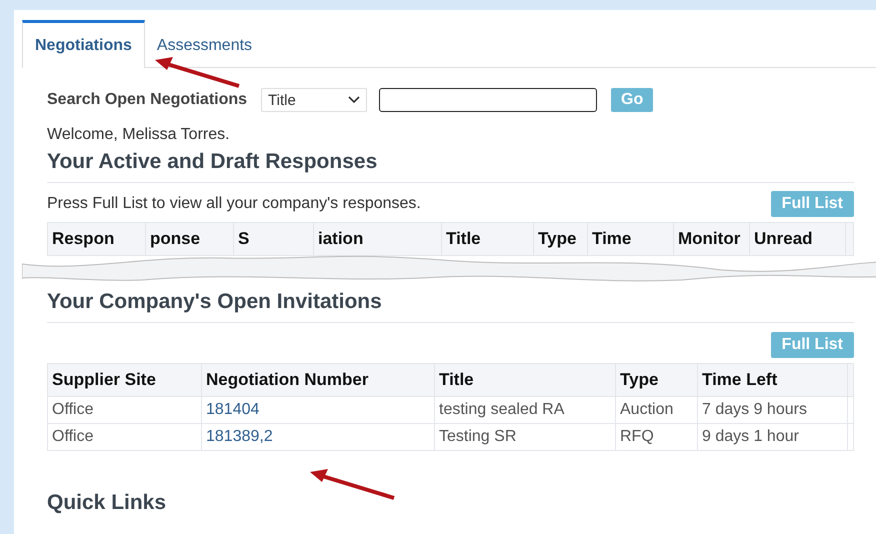  I want to click on negotiation-link: 181404, so click(233, 409).